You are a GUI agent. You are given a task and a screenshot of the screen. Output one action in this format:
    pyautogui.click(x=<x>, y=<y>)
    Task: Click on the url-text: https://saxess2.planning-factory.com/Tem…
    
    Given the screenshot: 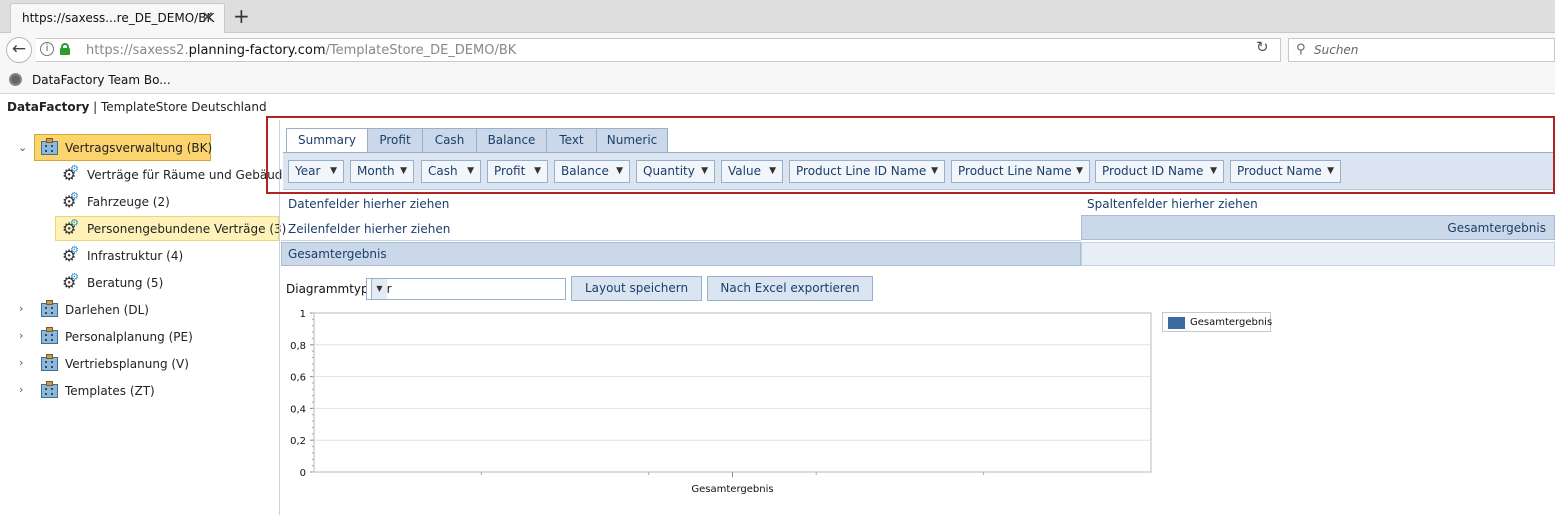 What is the action you would take?
    pyautogui.click(x=301, y=50)
    